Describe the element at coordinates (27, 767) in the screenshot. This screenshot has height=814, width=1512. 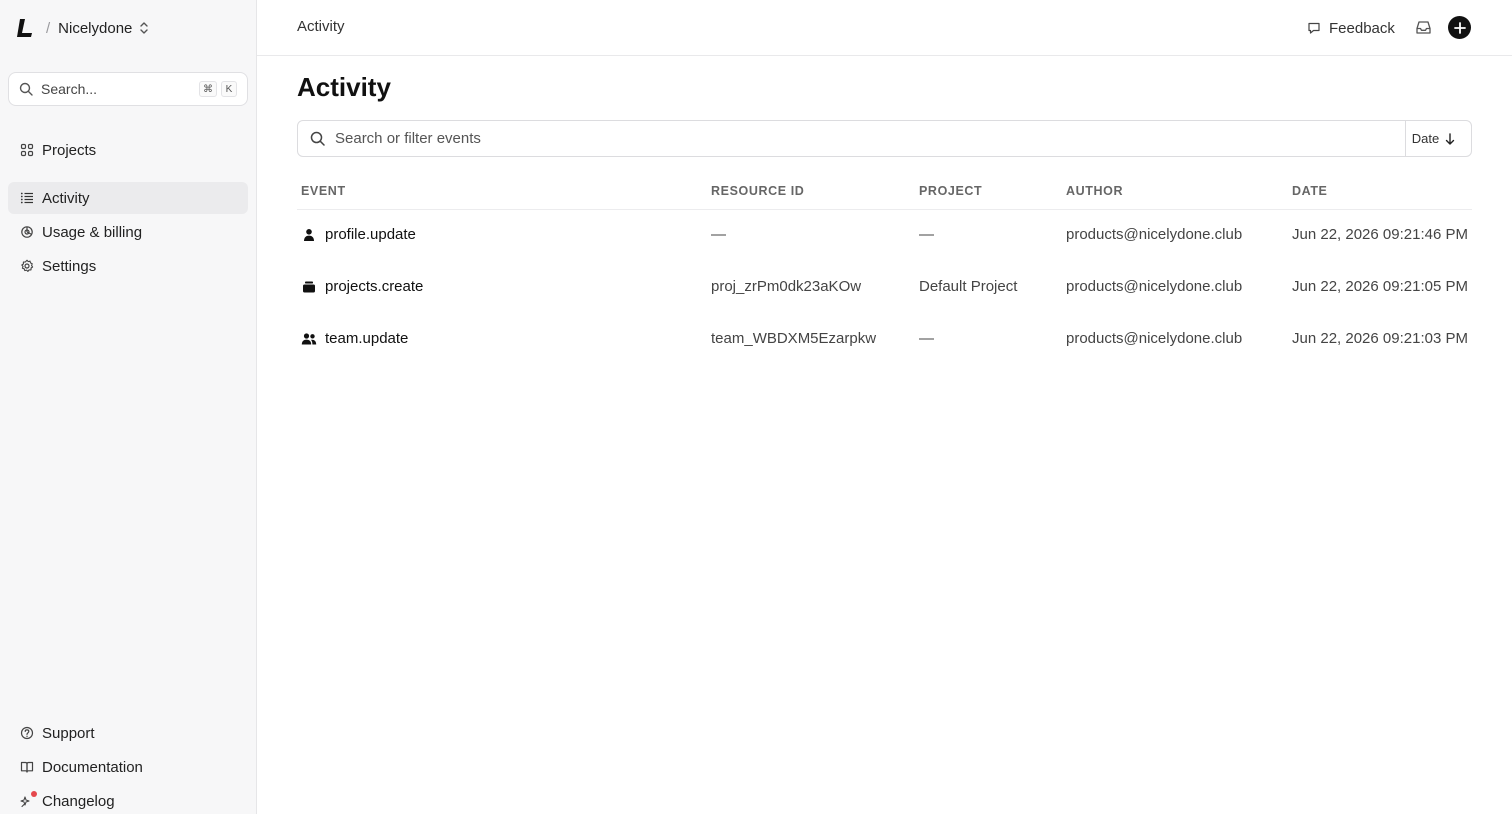
I see `book-icon` at that location.